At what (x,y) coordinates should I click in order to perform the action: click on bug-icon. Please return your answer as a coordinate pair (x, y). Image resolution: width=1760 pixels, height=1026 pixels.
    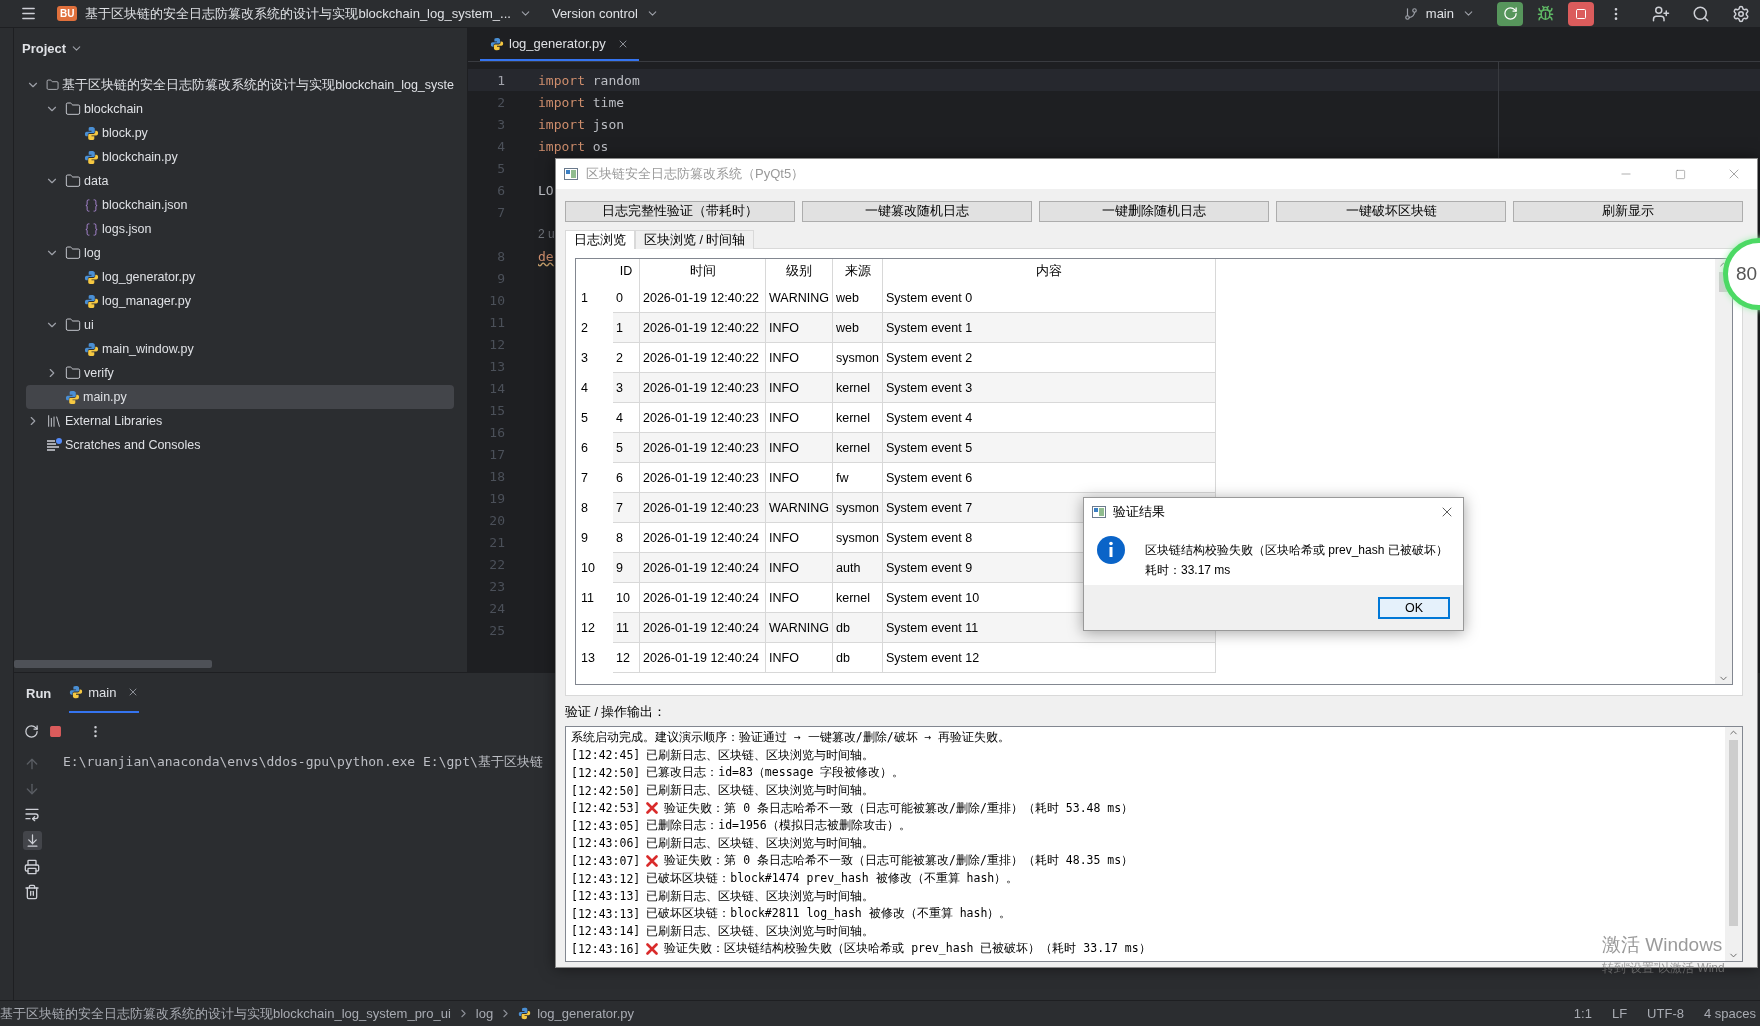
    Looking at the image, I should click on (1545, 13).